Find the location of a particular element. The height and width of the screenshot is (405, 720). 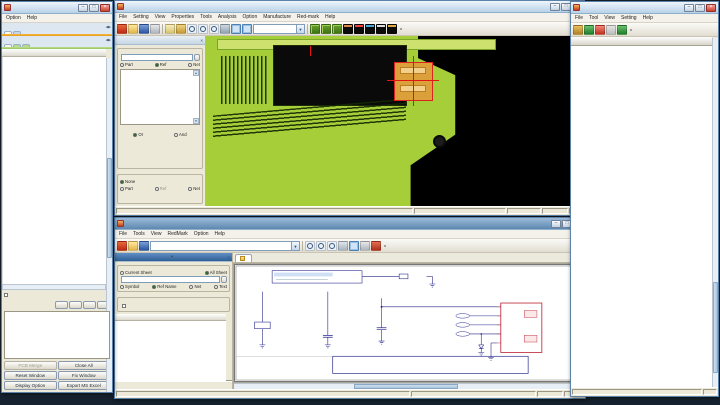

layer-combo: ▼ is located at coordinates (279, 28).